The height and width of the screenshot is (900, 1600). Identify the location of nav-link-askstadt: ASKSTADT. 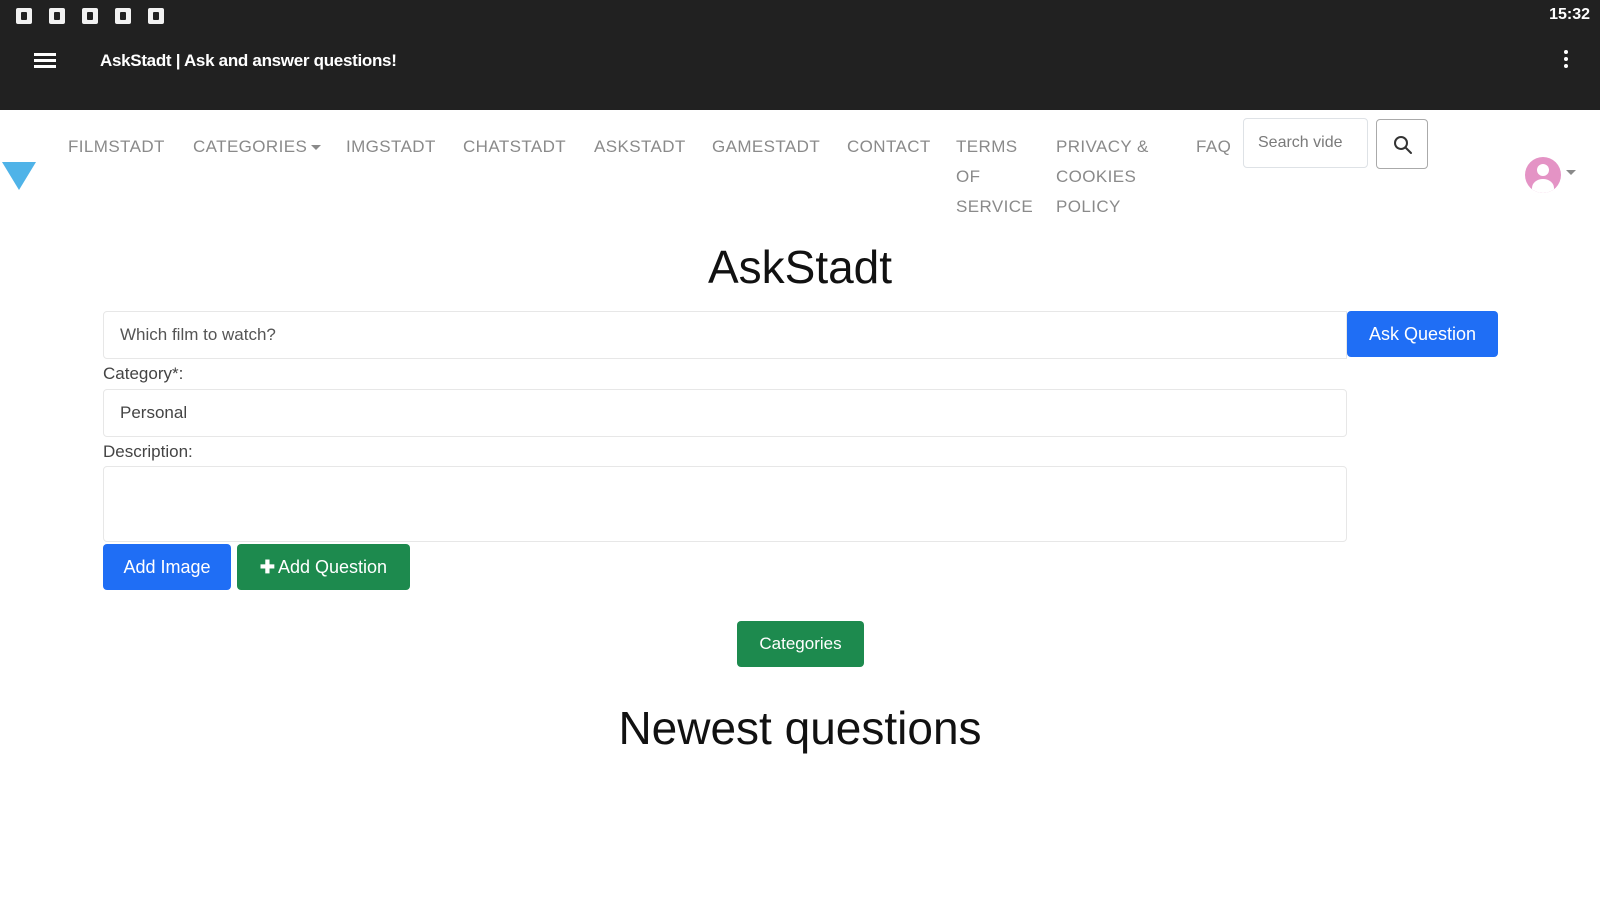
(640, 147).